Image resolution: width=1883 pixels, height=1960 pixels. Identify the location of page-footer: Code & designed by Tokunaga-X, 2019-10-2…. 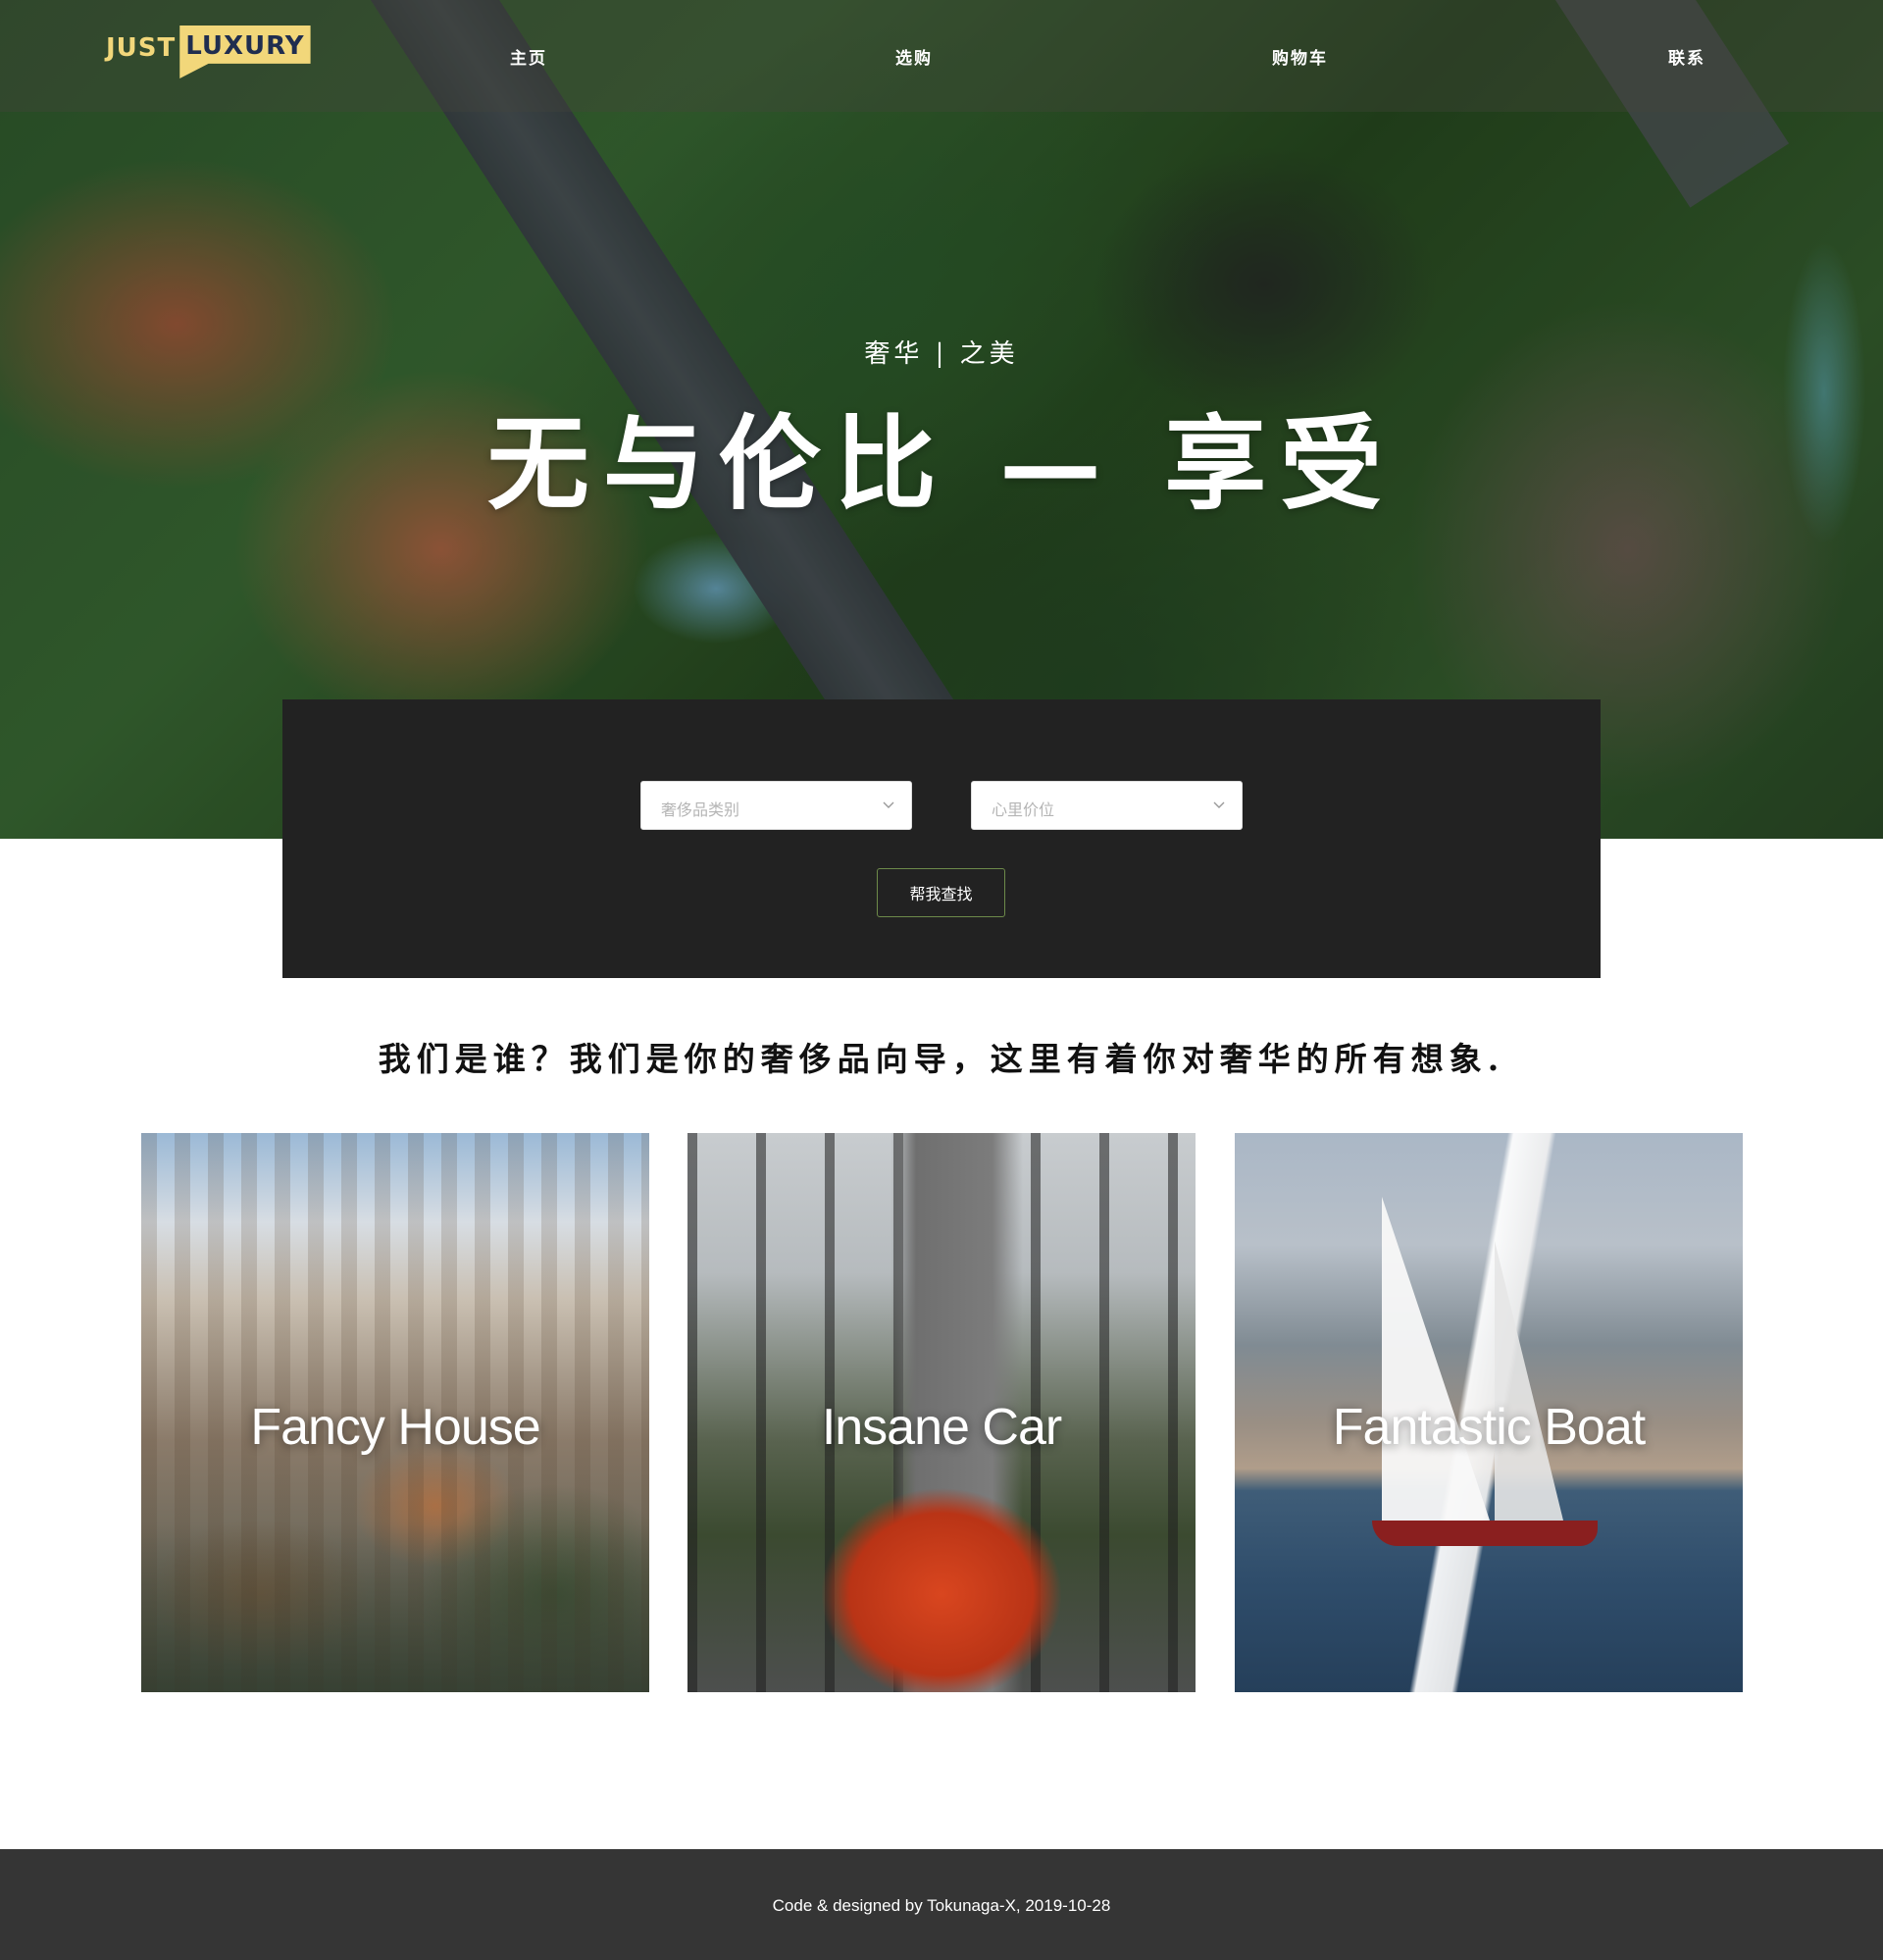
(941, 1904).